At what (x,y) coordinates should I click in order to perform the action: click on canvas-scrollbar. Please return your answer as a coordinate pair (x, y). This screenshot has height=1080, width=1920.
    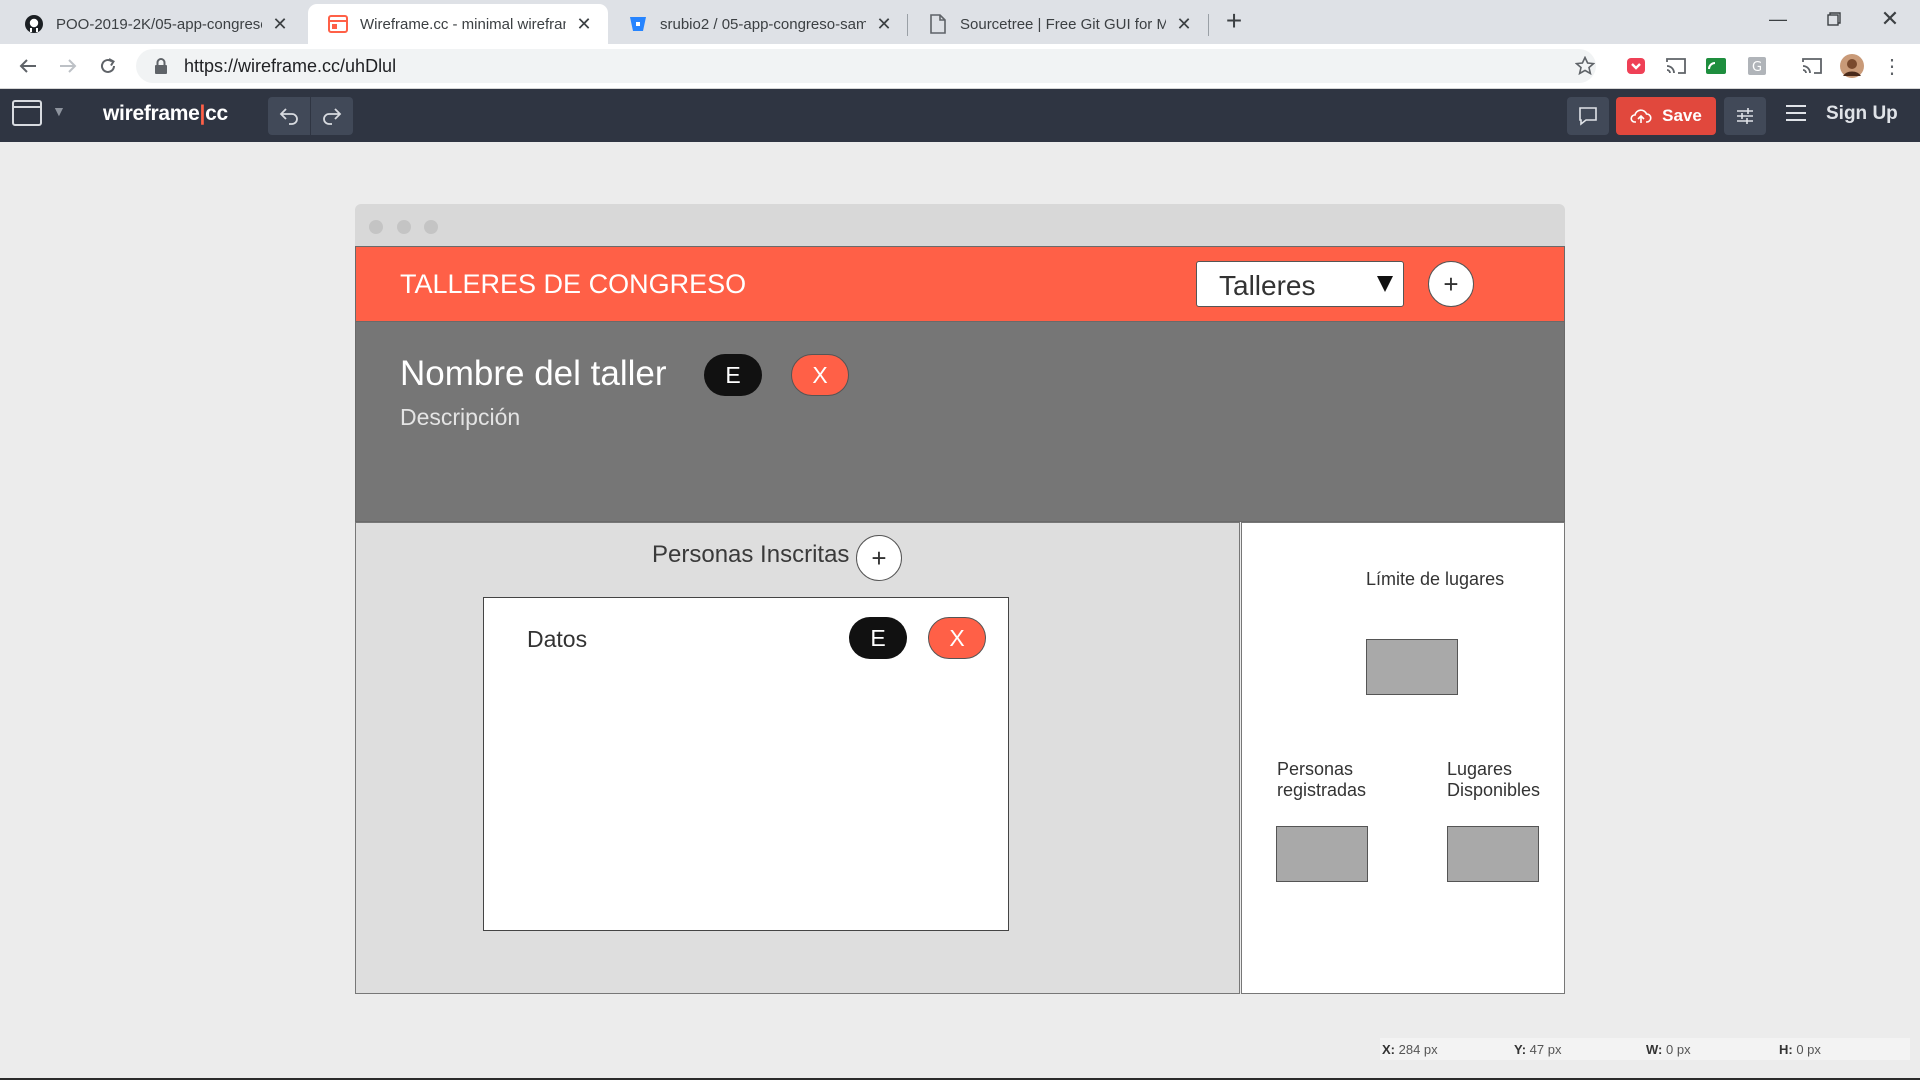
    Looking at the image, I should click on (1917, 422).